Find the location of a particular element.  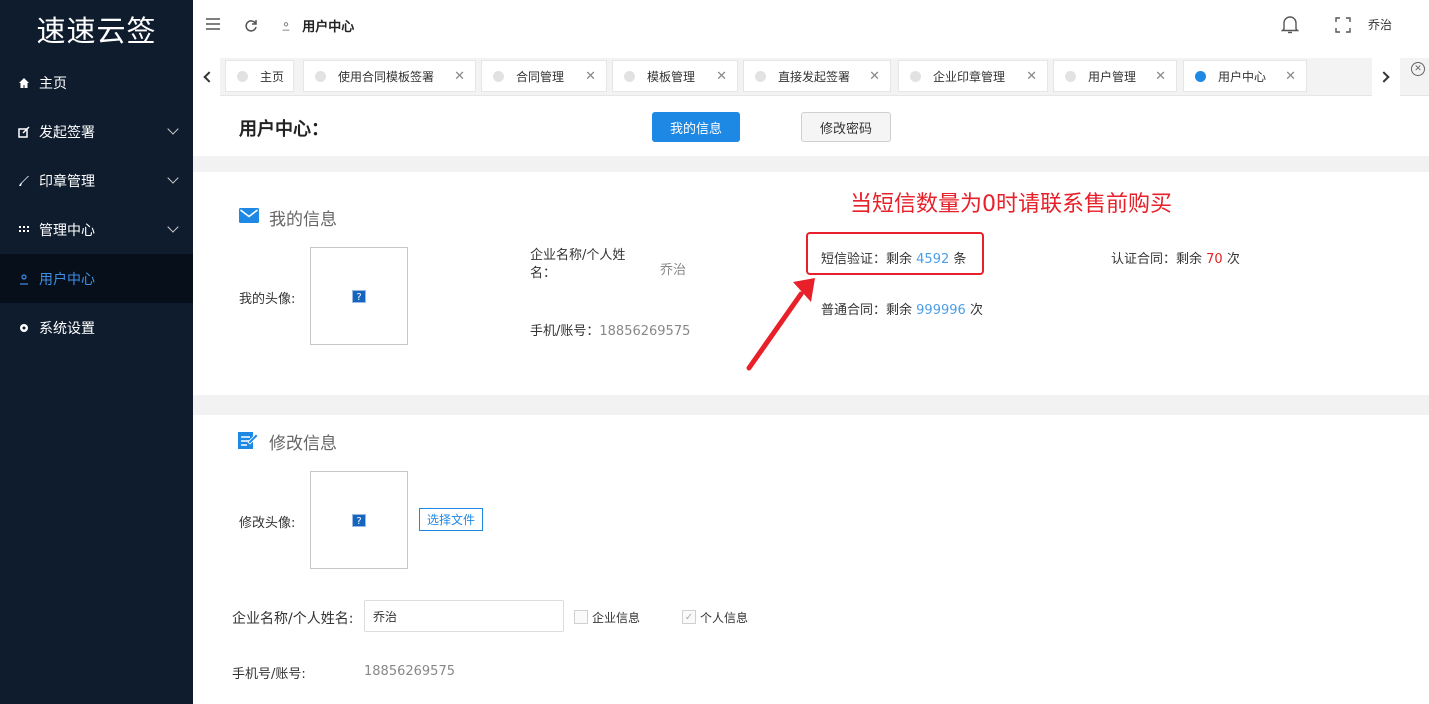

refresh-icon is located at coordinates (251, 27).